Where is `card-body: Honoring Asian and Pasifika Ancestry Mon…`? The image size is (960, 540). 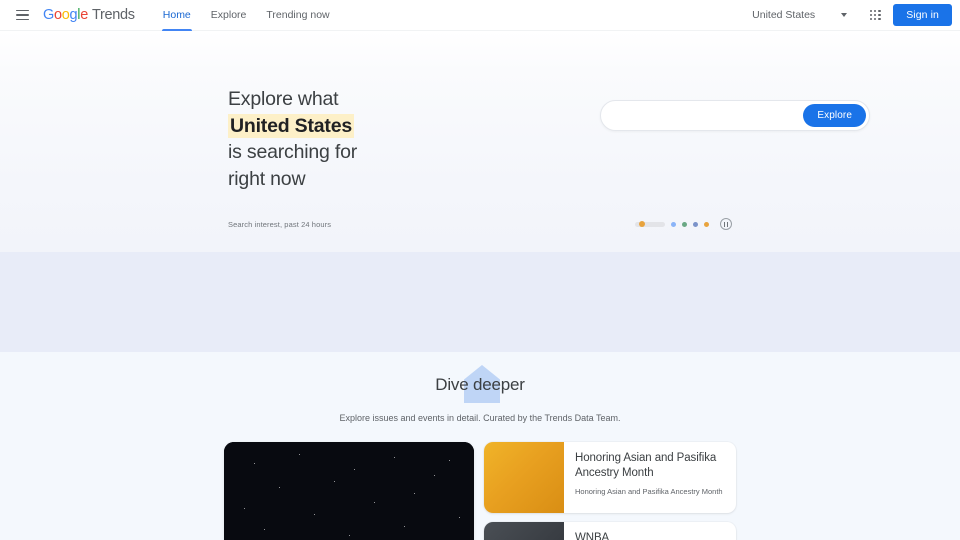
card-body: Honoring Asian and Pasifika Ancestry Mon… is located at coordinates (650, 477).